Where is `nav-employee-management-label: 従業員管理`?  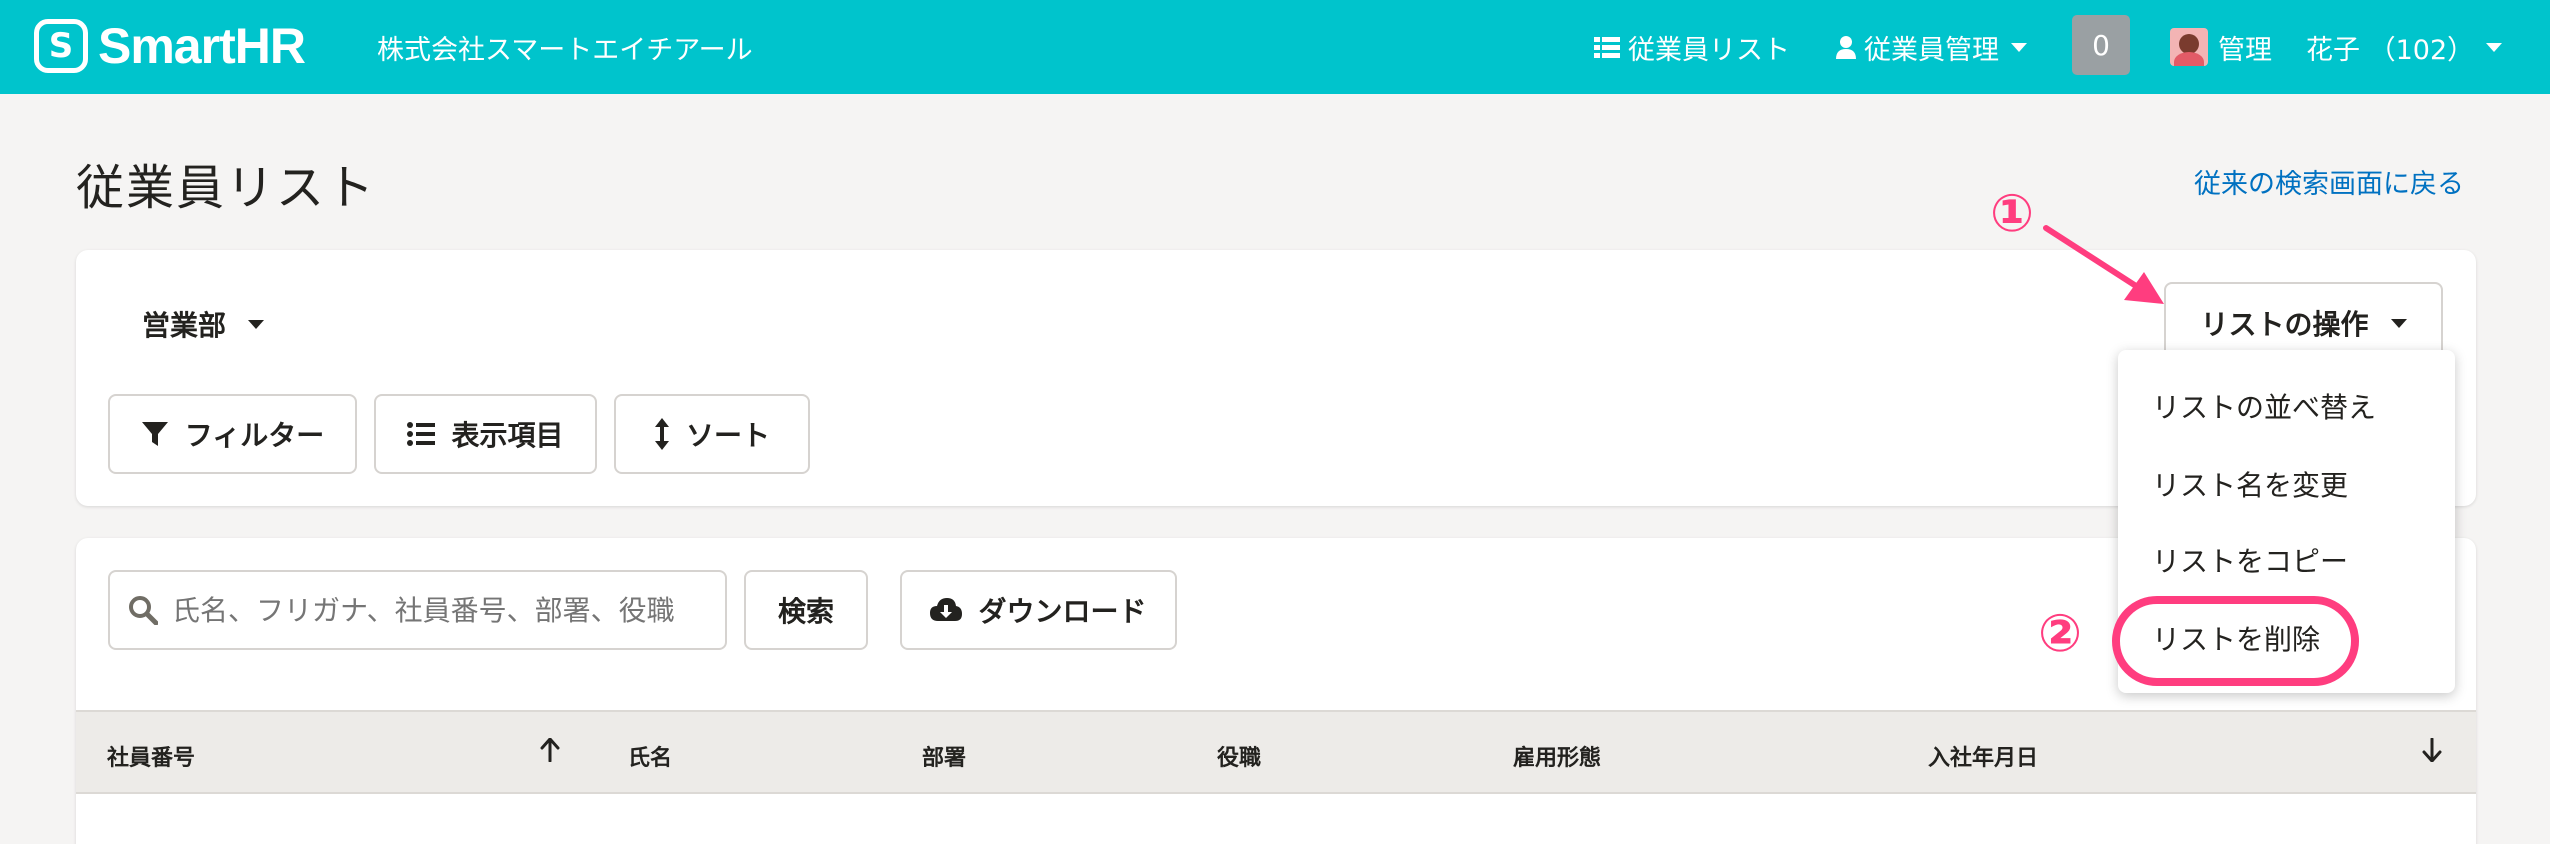
nav-employee-management-label: 従業員管理 is located at coordinates (1931, 50).